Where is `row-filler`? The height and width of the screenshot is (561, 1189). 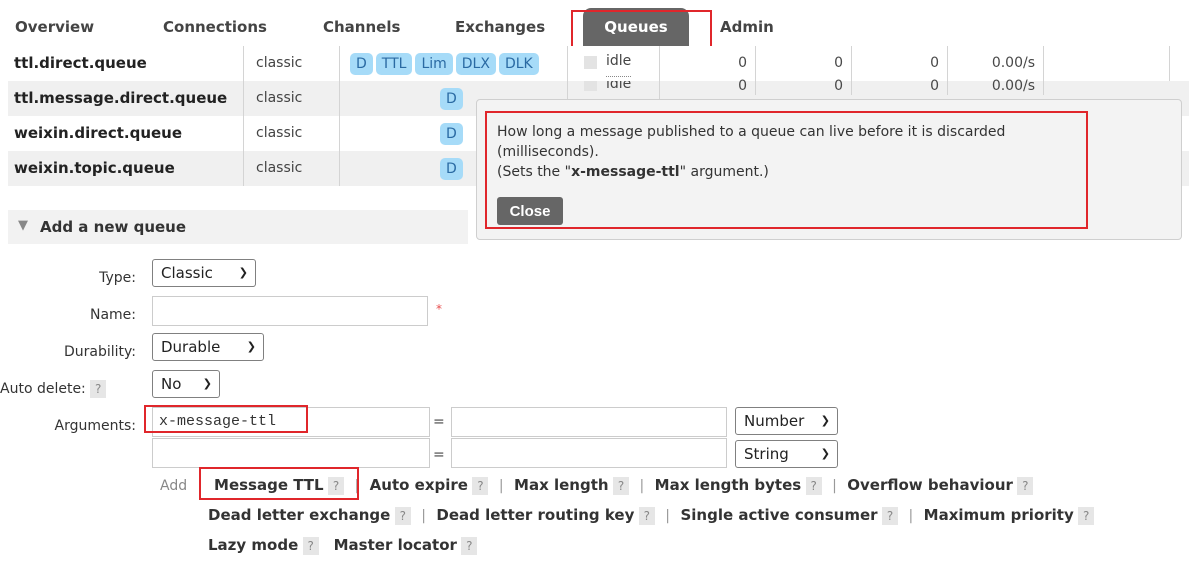 row-filler is located at coordinates (1107, 63).